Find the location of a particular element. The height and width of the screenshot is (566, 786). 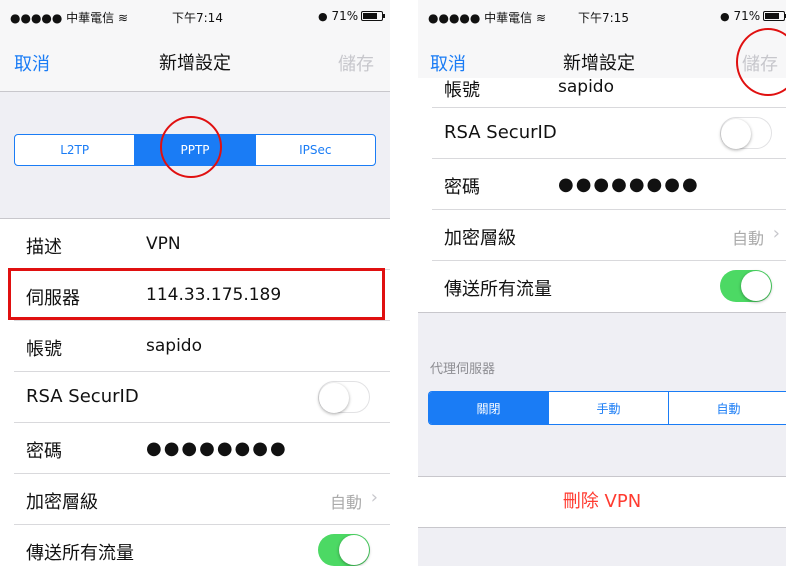

segment-proxy-off: 關閉 is located at coordinates (489, 408).